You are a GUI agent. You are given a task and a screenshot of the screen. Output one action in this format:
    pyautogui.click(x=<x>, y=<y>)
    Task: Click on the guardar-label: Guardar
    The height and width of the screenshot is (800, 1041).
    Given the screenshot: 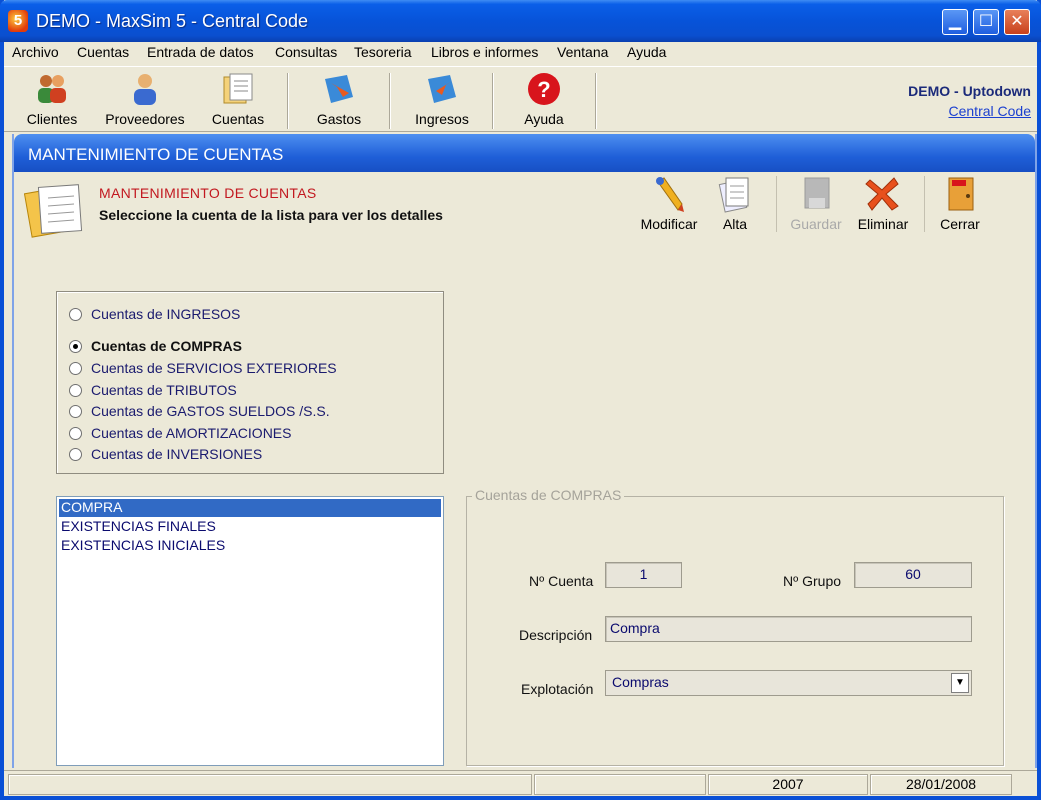 What is the action you would take?
    pyautogui.click(x=816, y=224)
    